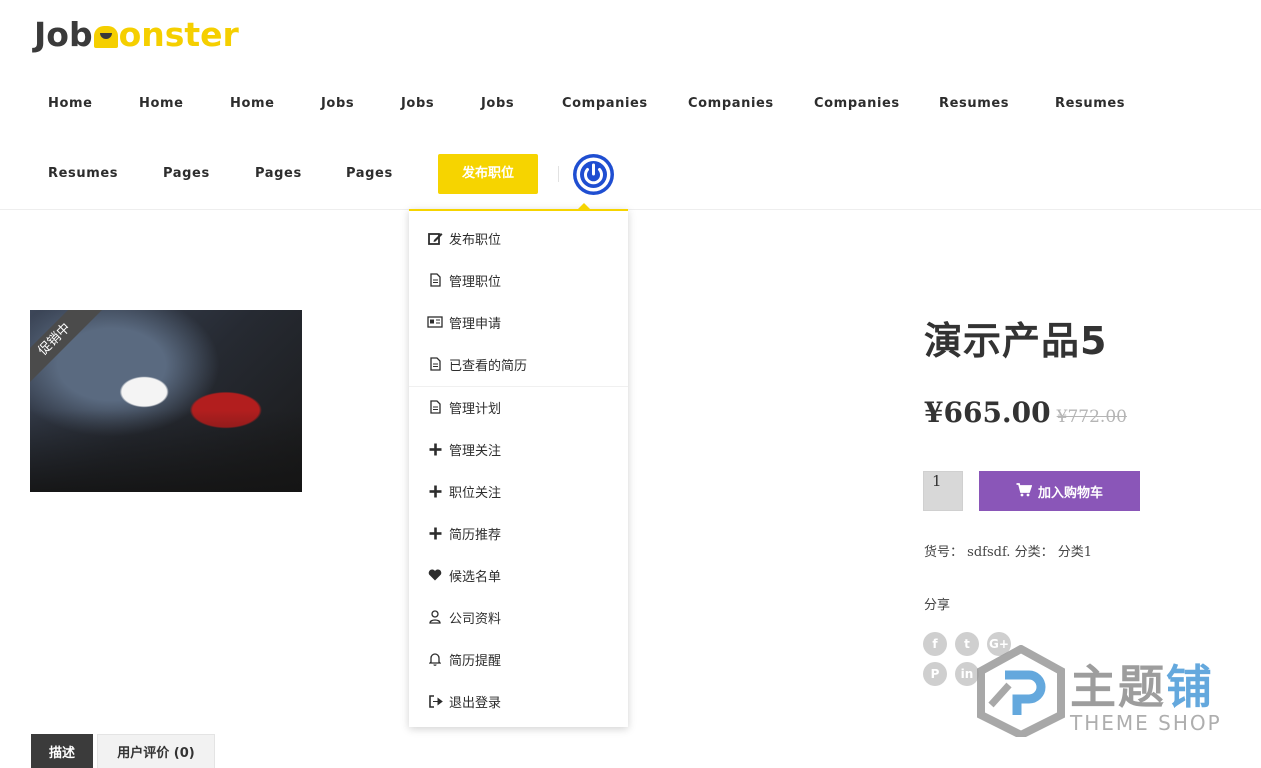  I want to click on menu-item-label: 发布职位, so click(475, 240).